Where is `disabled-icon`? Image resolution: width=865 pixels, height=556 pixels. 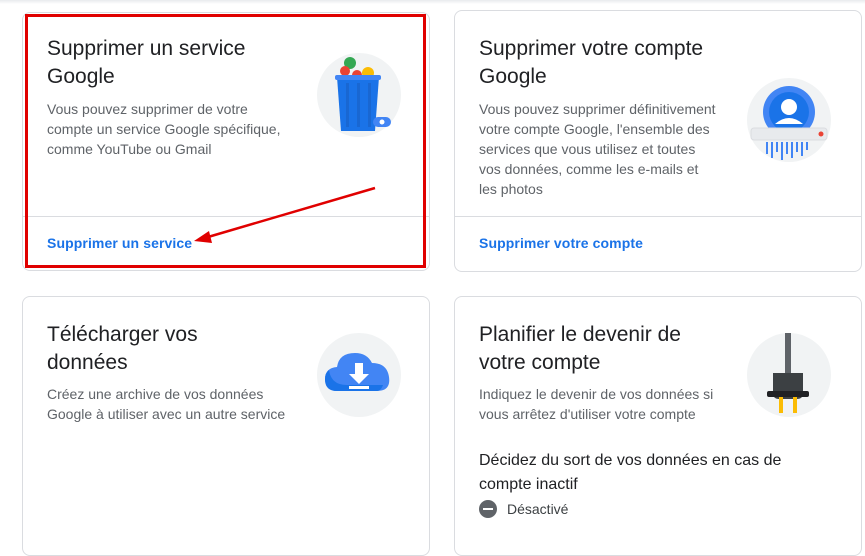 disabled-icon is located at coordinates (488, 509).